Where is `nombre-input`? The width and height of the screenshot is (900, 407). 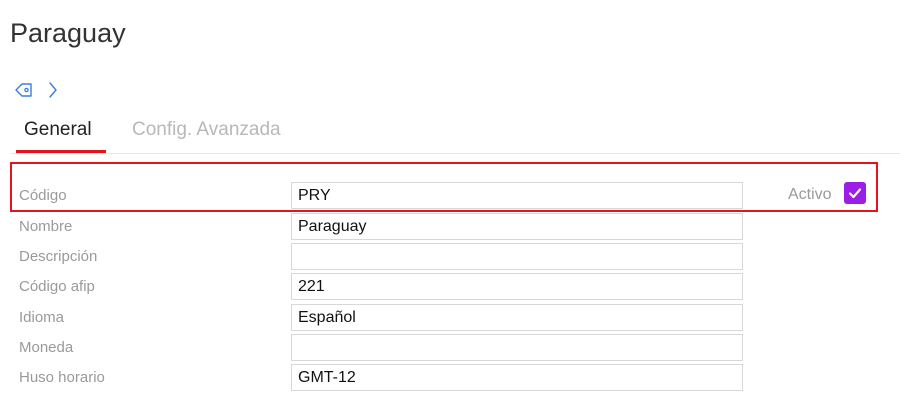
nombre-input is located at coordinates (517, 226).